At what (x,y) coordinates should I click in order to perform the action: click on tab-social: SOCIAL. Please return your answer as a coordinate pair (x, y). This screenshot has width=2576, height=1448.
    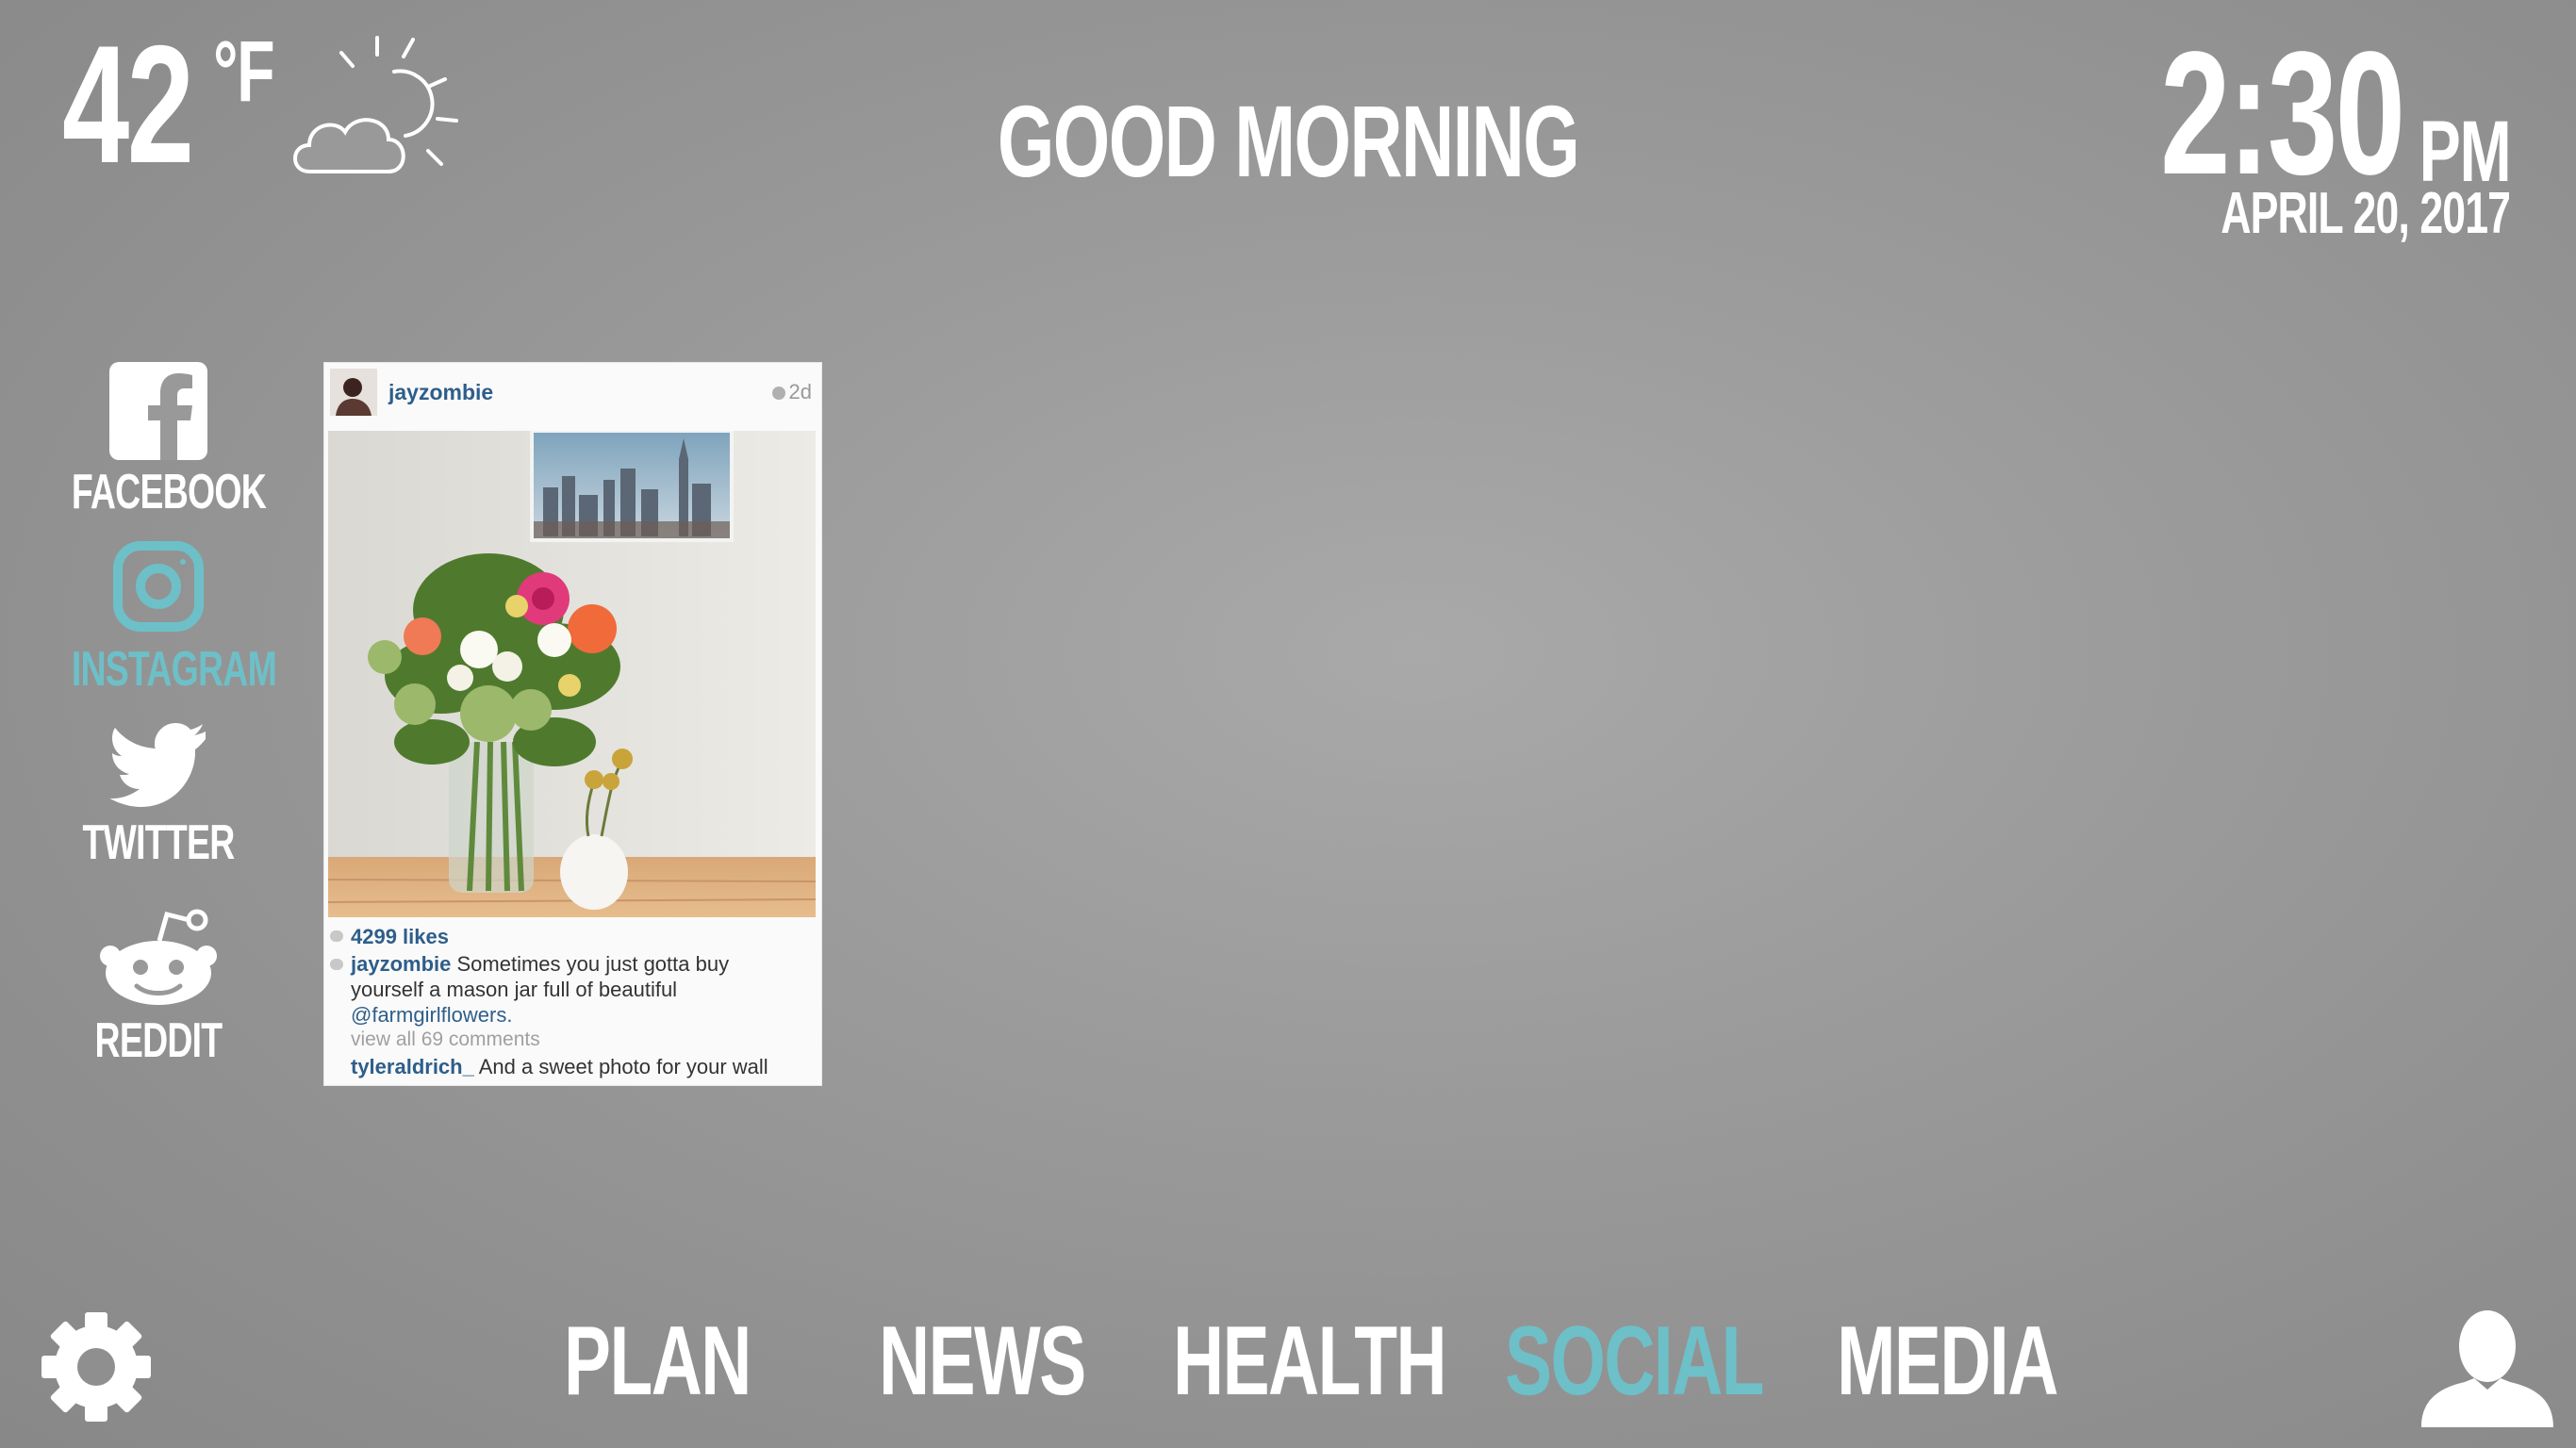
    Looking at the image, I should click on (1684, 1361).